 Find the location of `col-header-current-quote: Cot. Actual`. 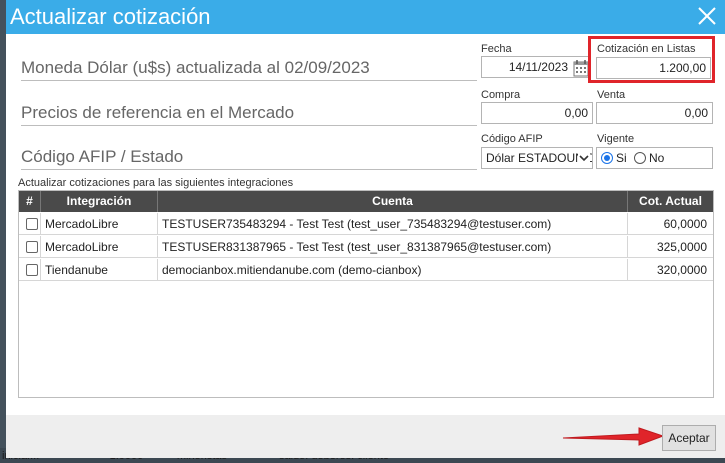

col-header-current-quote: Cot. Actual is located at coordinates (670, 201).